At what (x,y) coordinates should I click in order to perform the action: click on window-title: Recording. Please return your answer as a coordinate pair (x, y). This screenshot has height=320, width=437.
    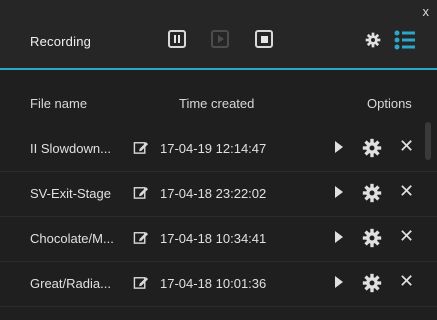
    Looking at the image, I should click on (61, 41).